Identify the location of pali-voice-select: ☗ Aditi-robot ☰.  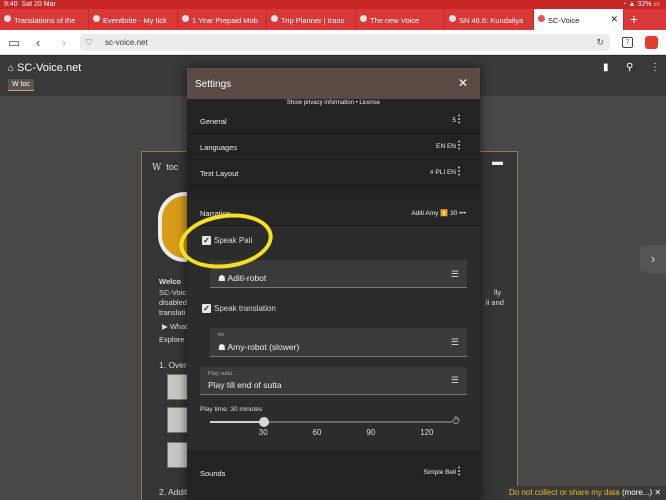
(338, 274).